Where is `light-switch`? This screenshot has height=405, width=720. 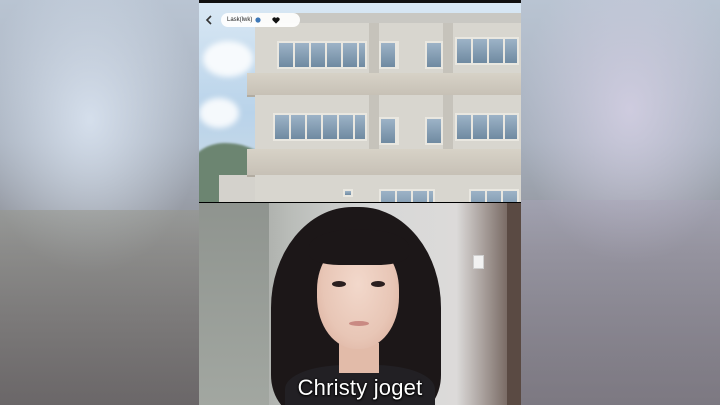
light-switch is located at coordinates (478, 262).